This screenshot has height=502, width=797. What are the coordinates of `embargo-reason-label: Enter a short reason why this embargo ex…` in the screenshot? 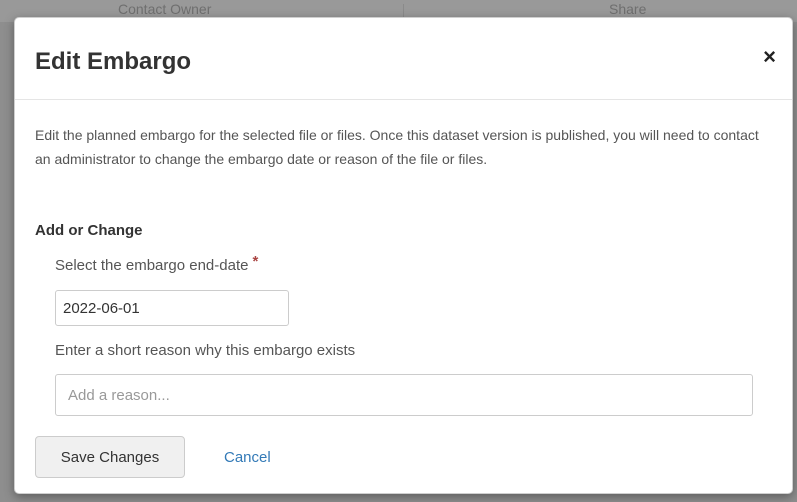 It's located at (205, 350).